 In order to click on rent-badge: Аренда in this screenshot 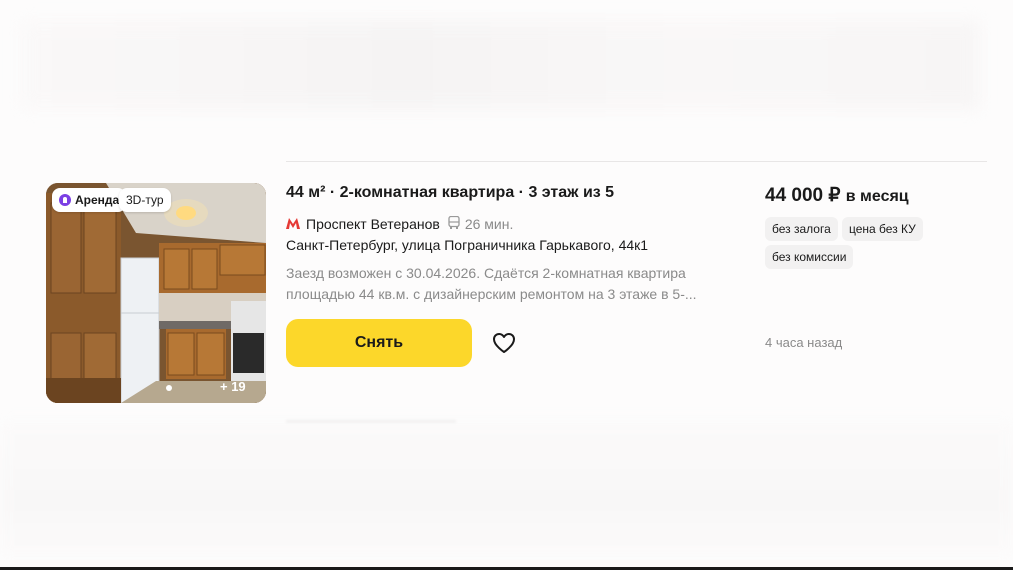, I will do `click(89, 200)`.